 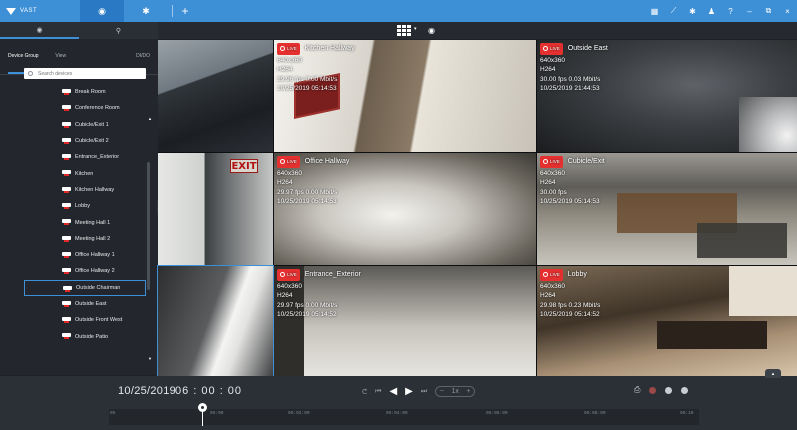 I want to click on camera-name: Lobby, so click(x=577, y=274).